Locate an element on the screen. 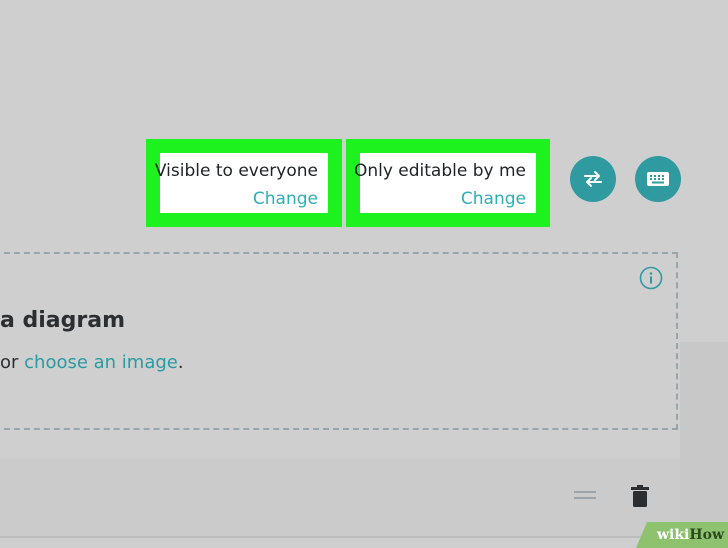 This screenshot has width=728, height=548. editability-highlight: Only editable by me Change is located at coordinates (448, 183).